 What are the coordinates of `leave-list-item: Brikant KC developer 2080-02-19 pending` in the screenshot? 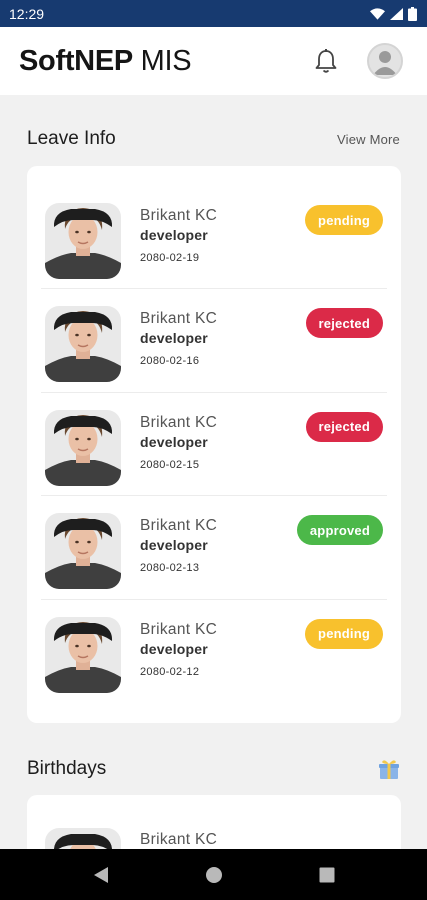 It's located at (214, 238).